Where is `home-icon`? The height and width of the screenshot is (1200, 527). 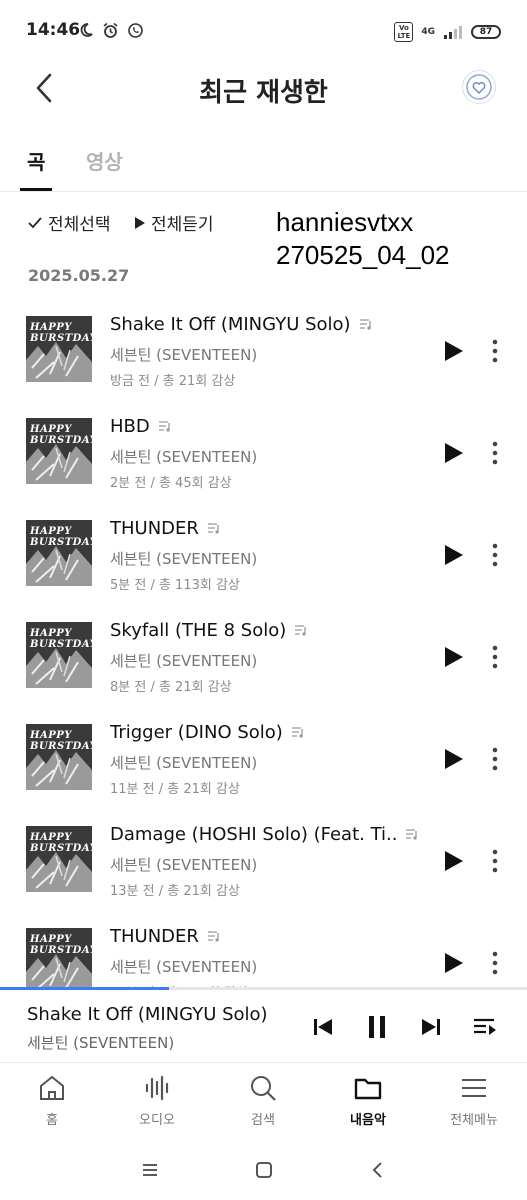 home-icon is located at coordinates (52, 1087).